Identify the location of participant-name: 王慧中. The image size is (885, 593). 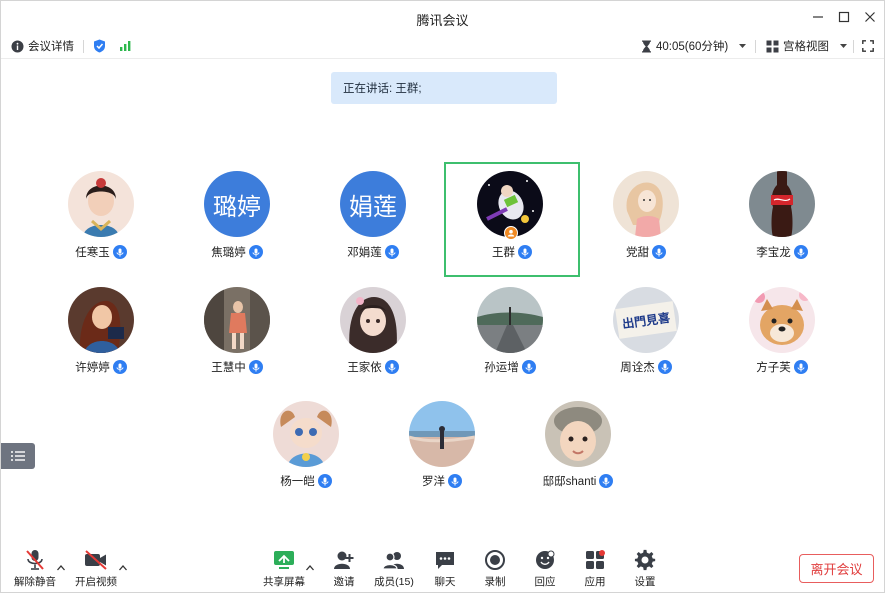
(228, 368).